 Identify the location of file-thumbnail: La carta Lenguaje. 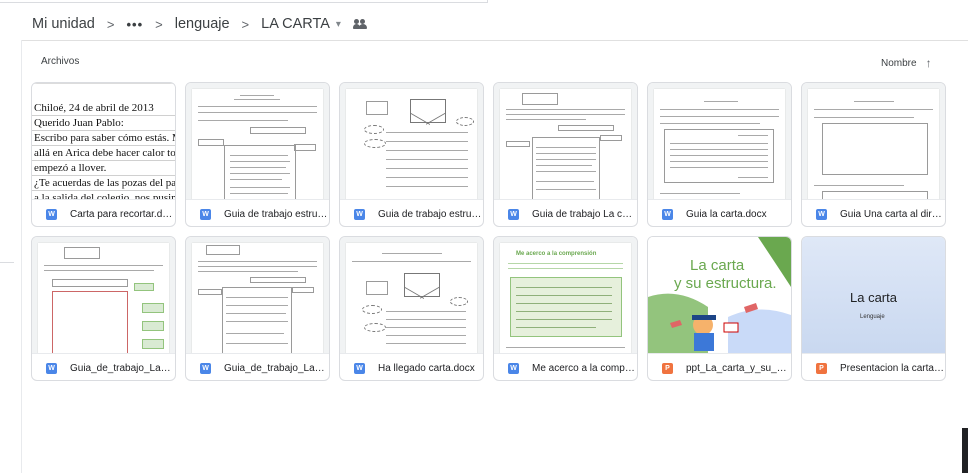
(873, 295).